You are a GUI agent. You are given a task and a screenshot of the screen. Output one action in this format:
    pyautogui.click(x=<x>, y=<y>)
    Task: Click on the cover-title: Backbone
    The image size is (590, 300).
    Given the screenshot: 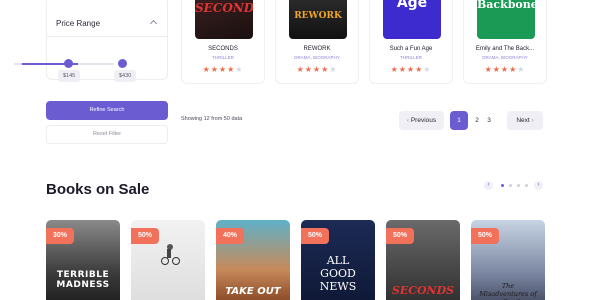 What is the action you would take?
    pyautogui.click(x=506, y=5)
    